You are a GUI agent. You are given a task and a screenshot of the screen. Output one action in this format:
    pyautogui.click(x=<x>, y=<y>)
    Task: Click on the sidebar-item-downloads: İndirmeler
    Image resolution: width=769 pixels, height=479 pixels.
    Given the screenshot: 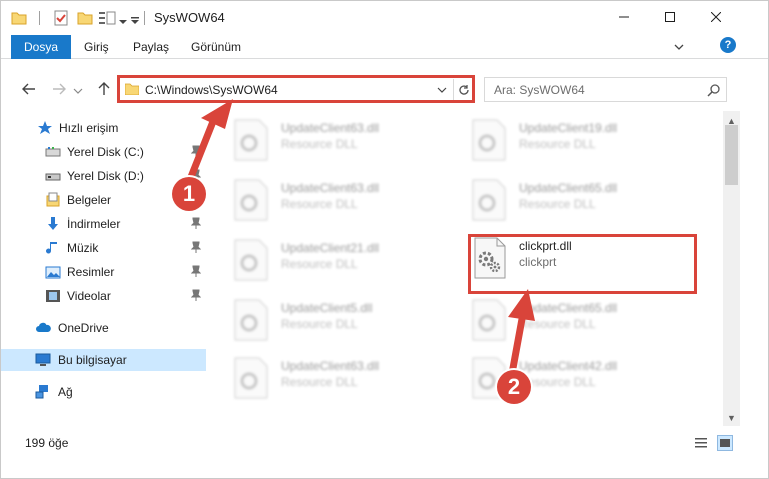 What is the action you would take?
    pyautogui.click(x=103, y=224)
    